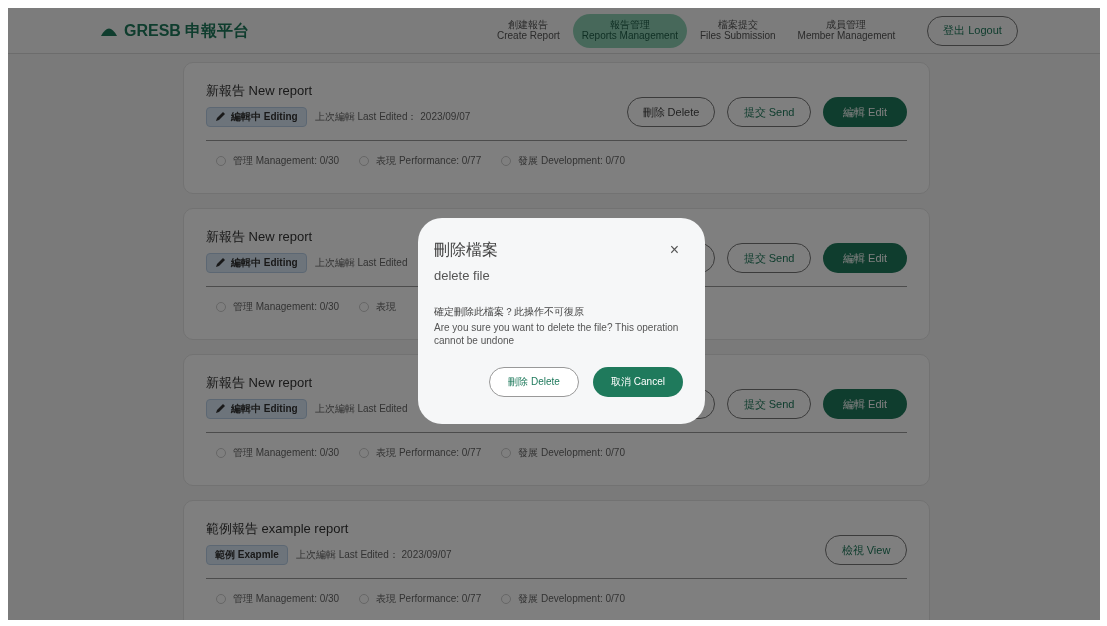 The height and width of the screenshot is (626, 1107). I want to click on dialog-subtitle: delete file, so click(462, 276).